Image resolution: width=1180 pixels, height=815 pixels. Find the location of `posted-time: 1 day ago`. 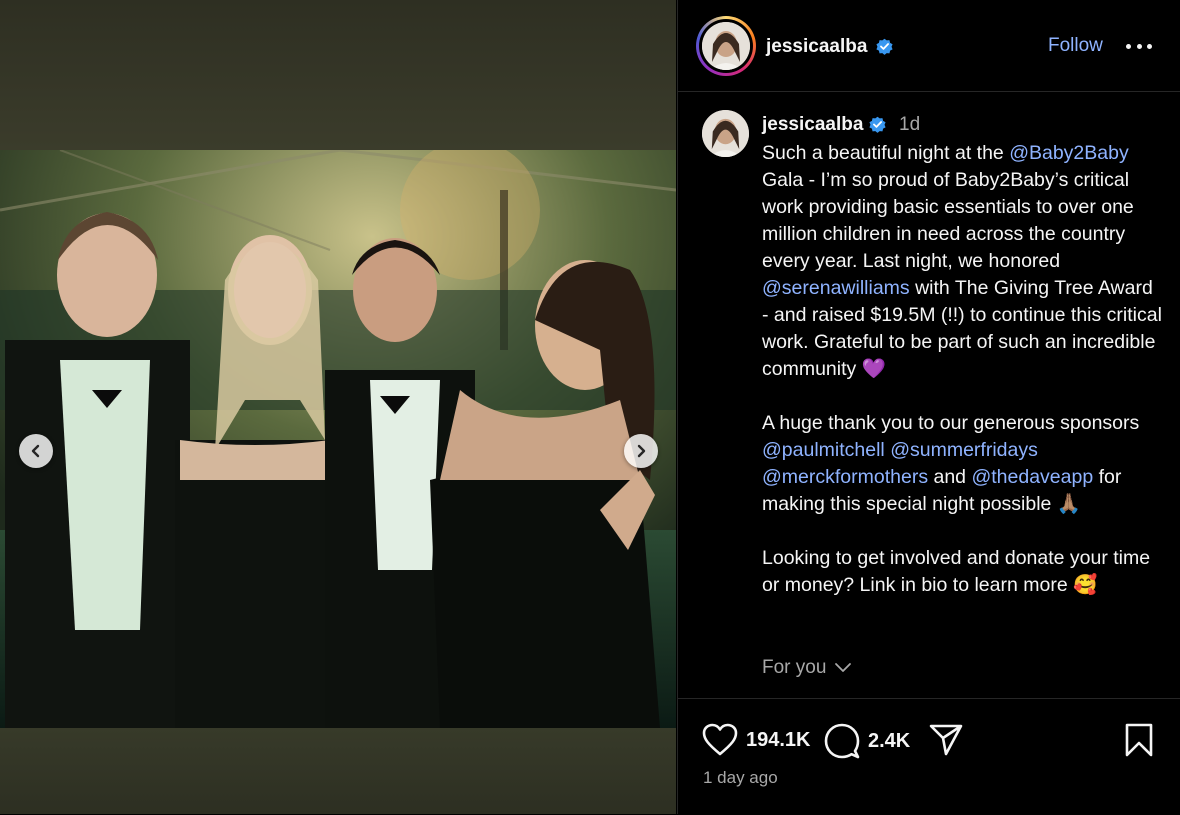

posted-time: 1 day ago is located at coordinates (740, 778).